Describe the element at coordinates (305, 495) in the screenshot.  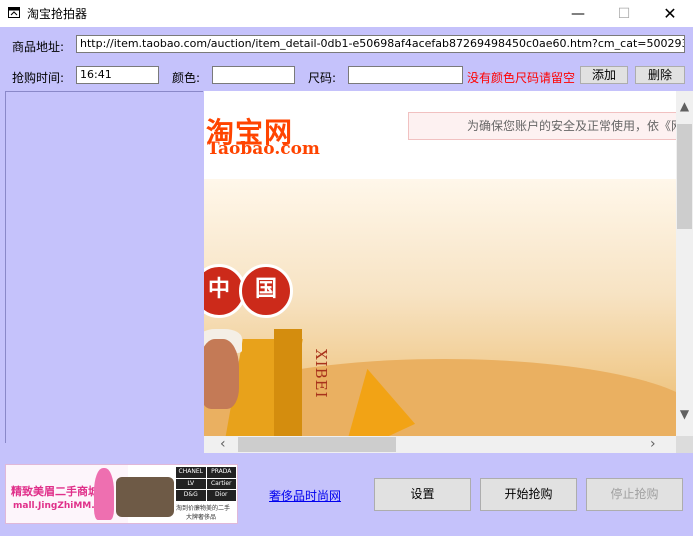
I see `luxury-fashion-link: 奢侈品时尚网` at that location.